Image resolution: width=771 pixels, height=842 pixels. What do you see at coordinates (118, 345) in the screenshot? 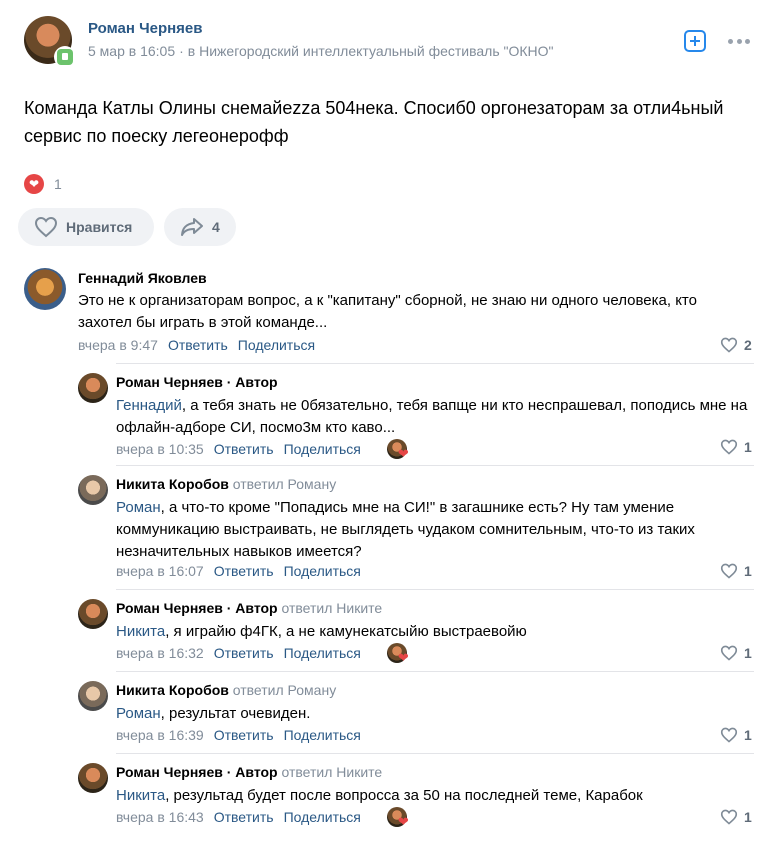
I see `comment-time: вчера в 9:47` at bounding box center [118, 345].